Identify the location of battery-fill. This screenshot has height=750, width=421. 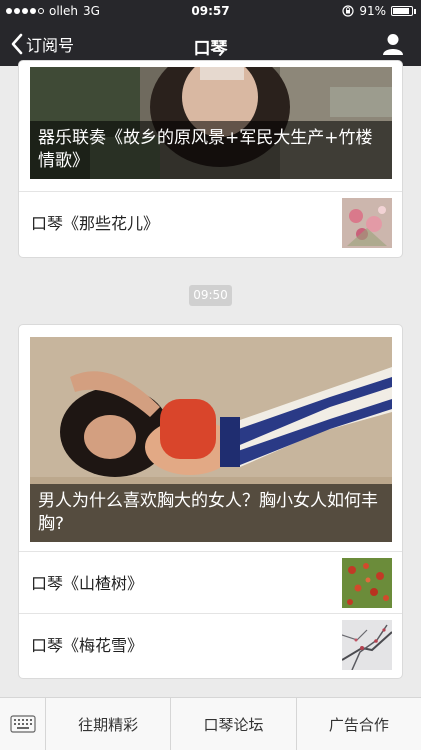
(401, 11).